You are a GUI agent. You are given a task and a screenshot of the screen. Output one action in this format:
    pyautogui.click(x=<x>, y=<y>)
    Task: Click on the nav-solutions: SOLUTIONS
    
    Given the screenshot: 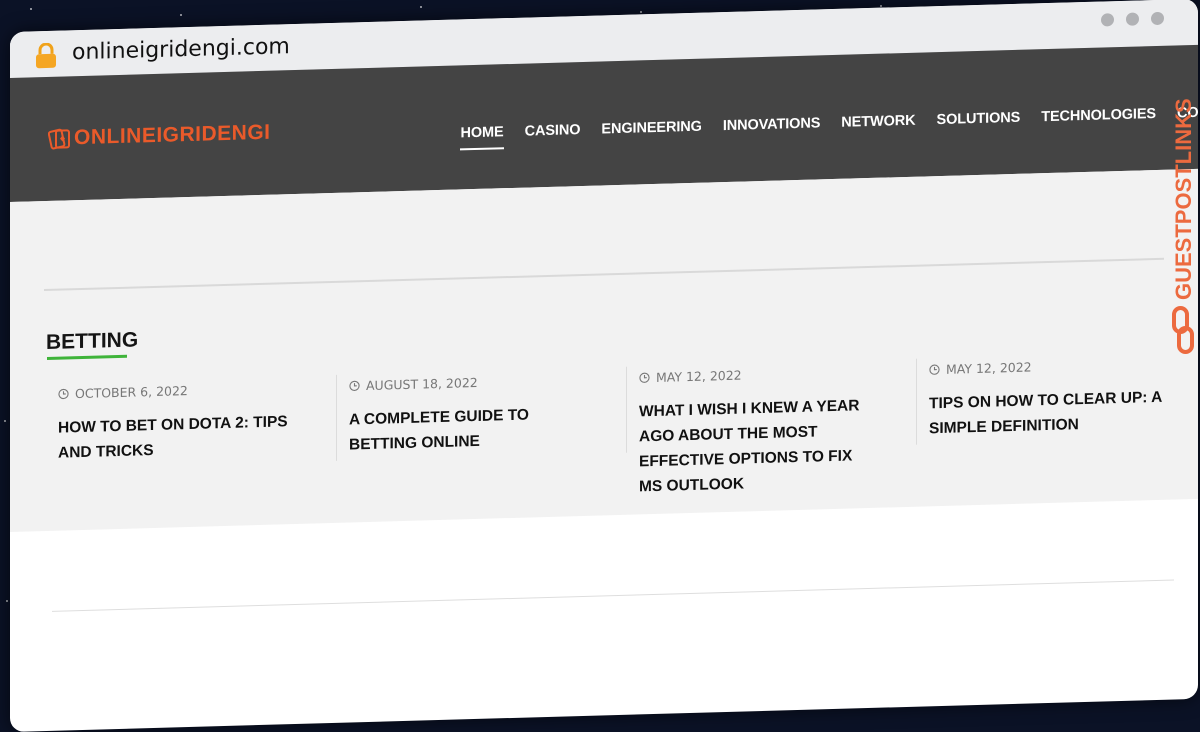 What is the action you would take?
    pyautogui.click(x=978, y=118)
    